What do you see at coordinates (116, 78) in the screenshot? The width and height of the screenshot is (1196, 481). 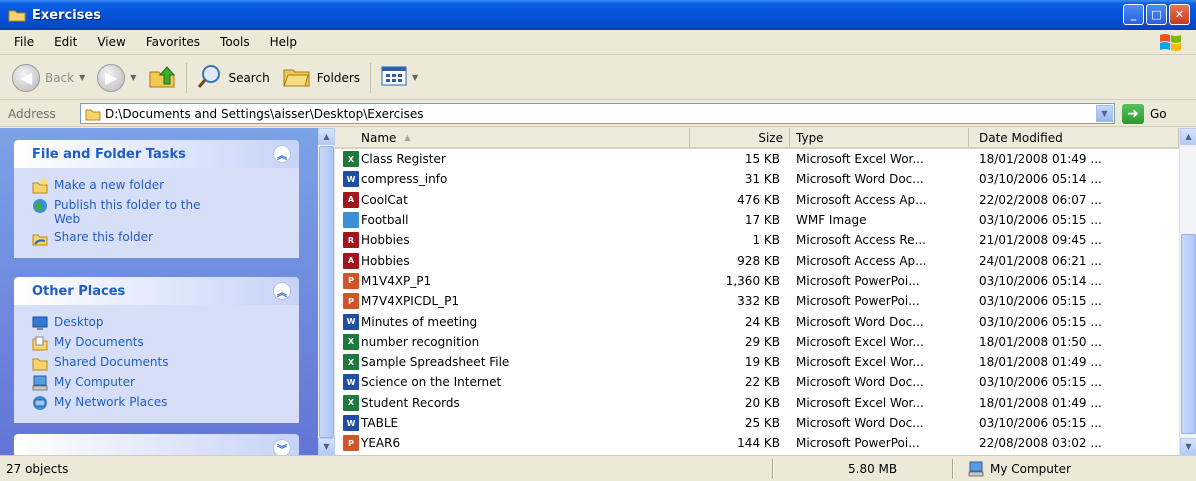 I see `forward-button: ▶ ▼` at bounding box center [116, 78].